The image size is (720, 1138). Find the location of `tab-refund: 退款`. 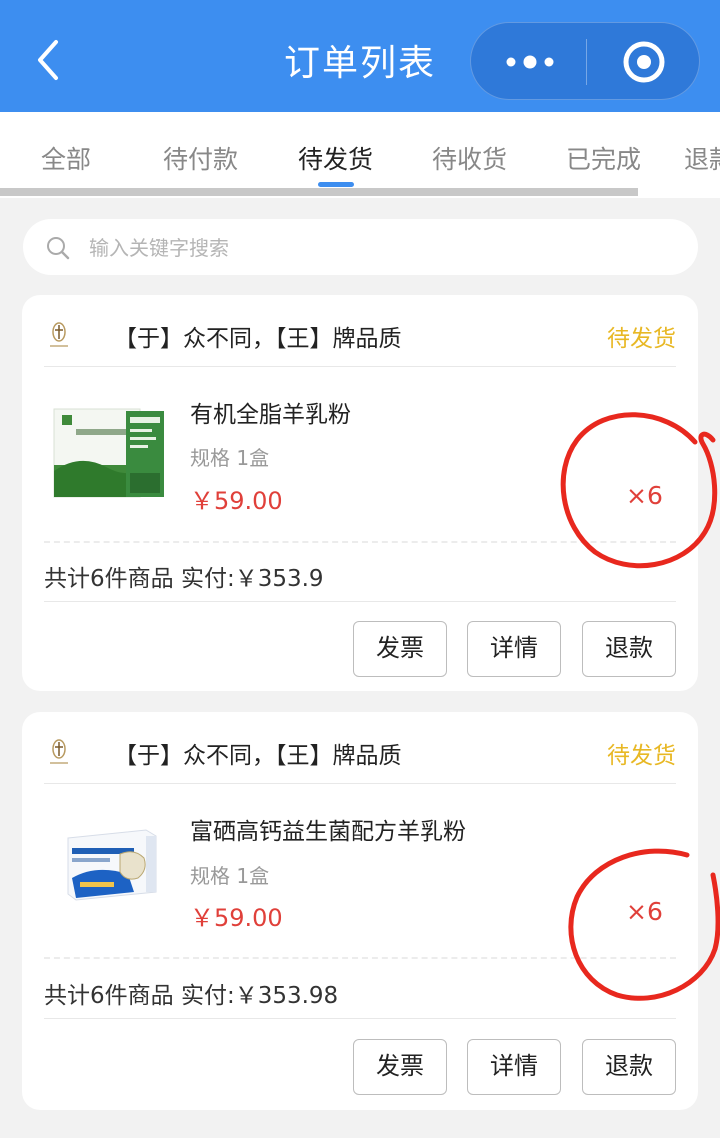

tab-refund: 退款 is located at coordinates (702, 158).